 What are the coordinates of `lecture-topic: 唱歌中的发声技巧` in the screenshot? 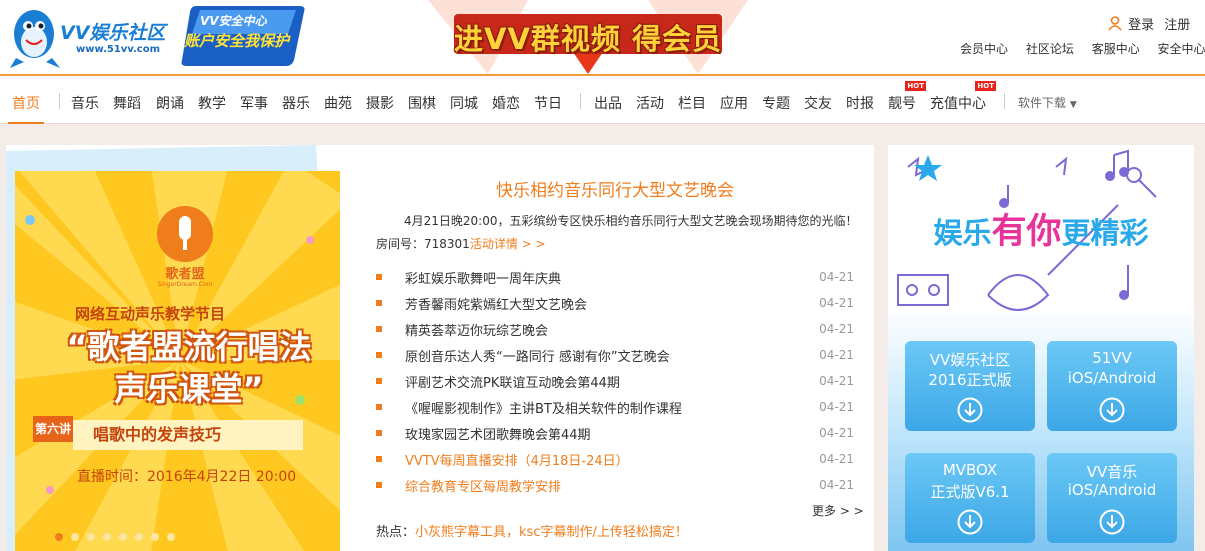 It's located at (188, 435).